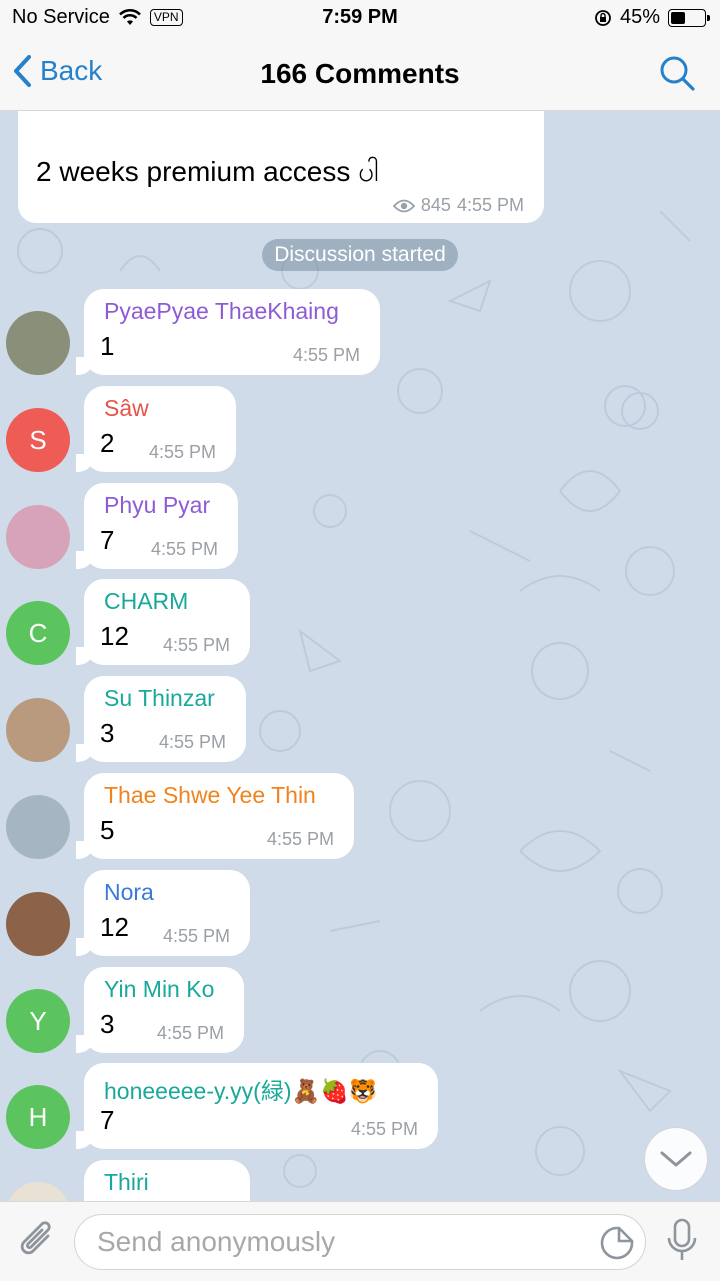 The width and height of the screenshot is (720, 1281). I want to click on microphone-icon, so click(682, 1239).